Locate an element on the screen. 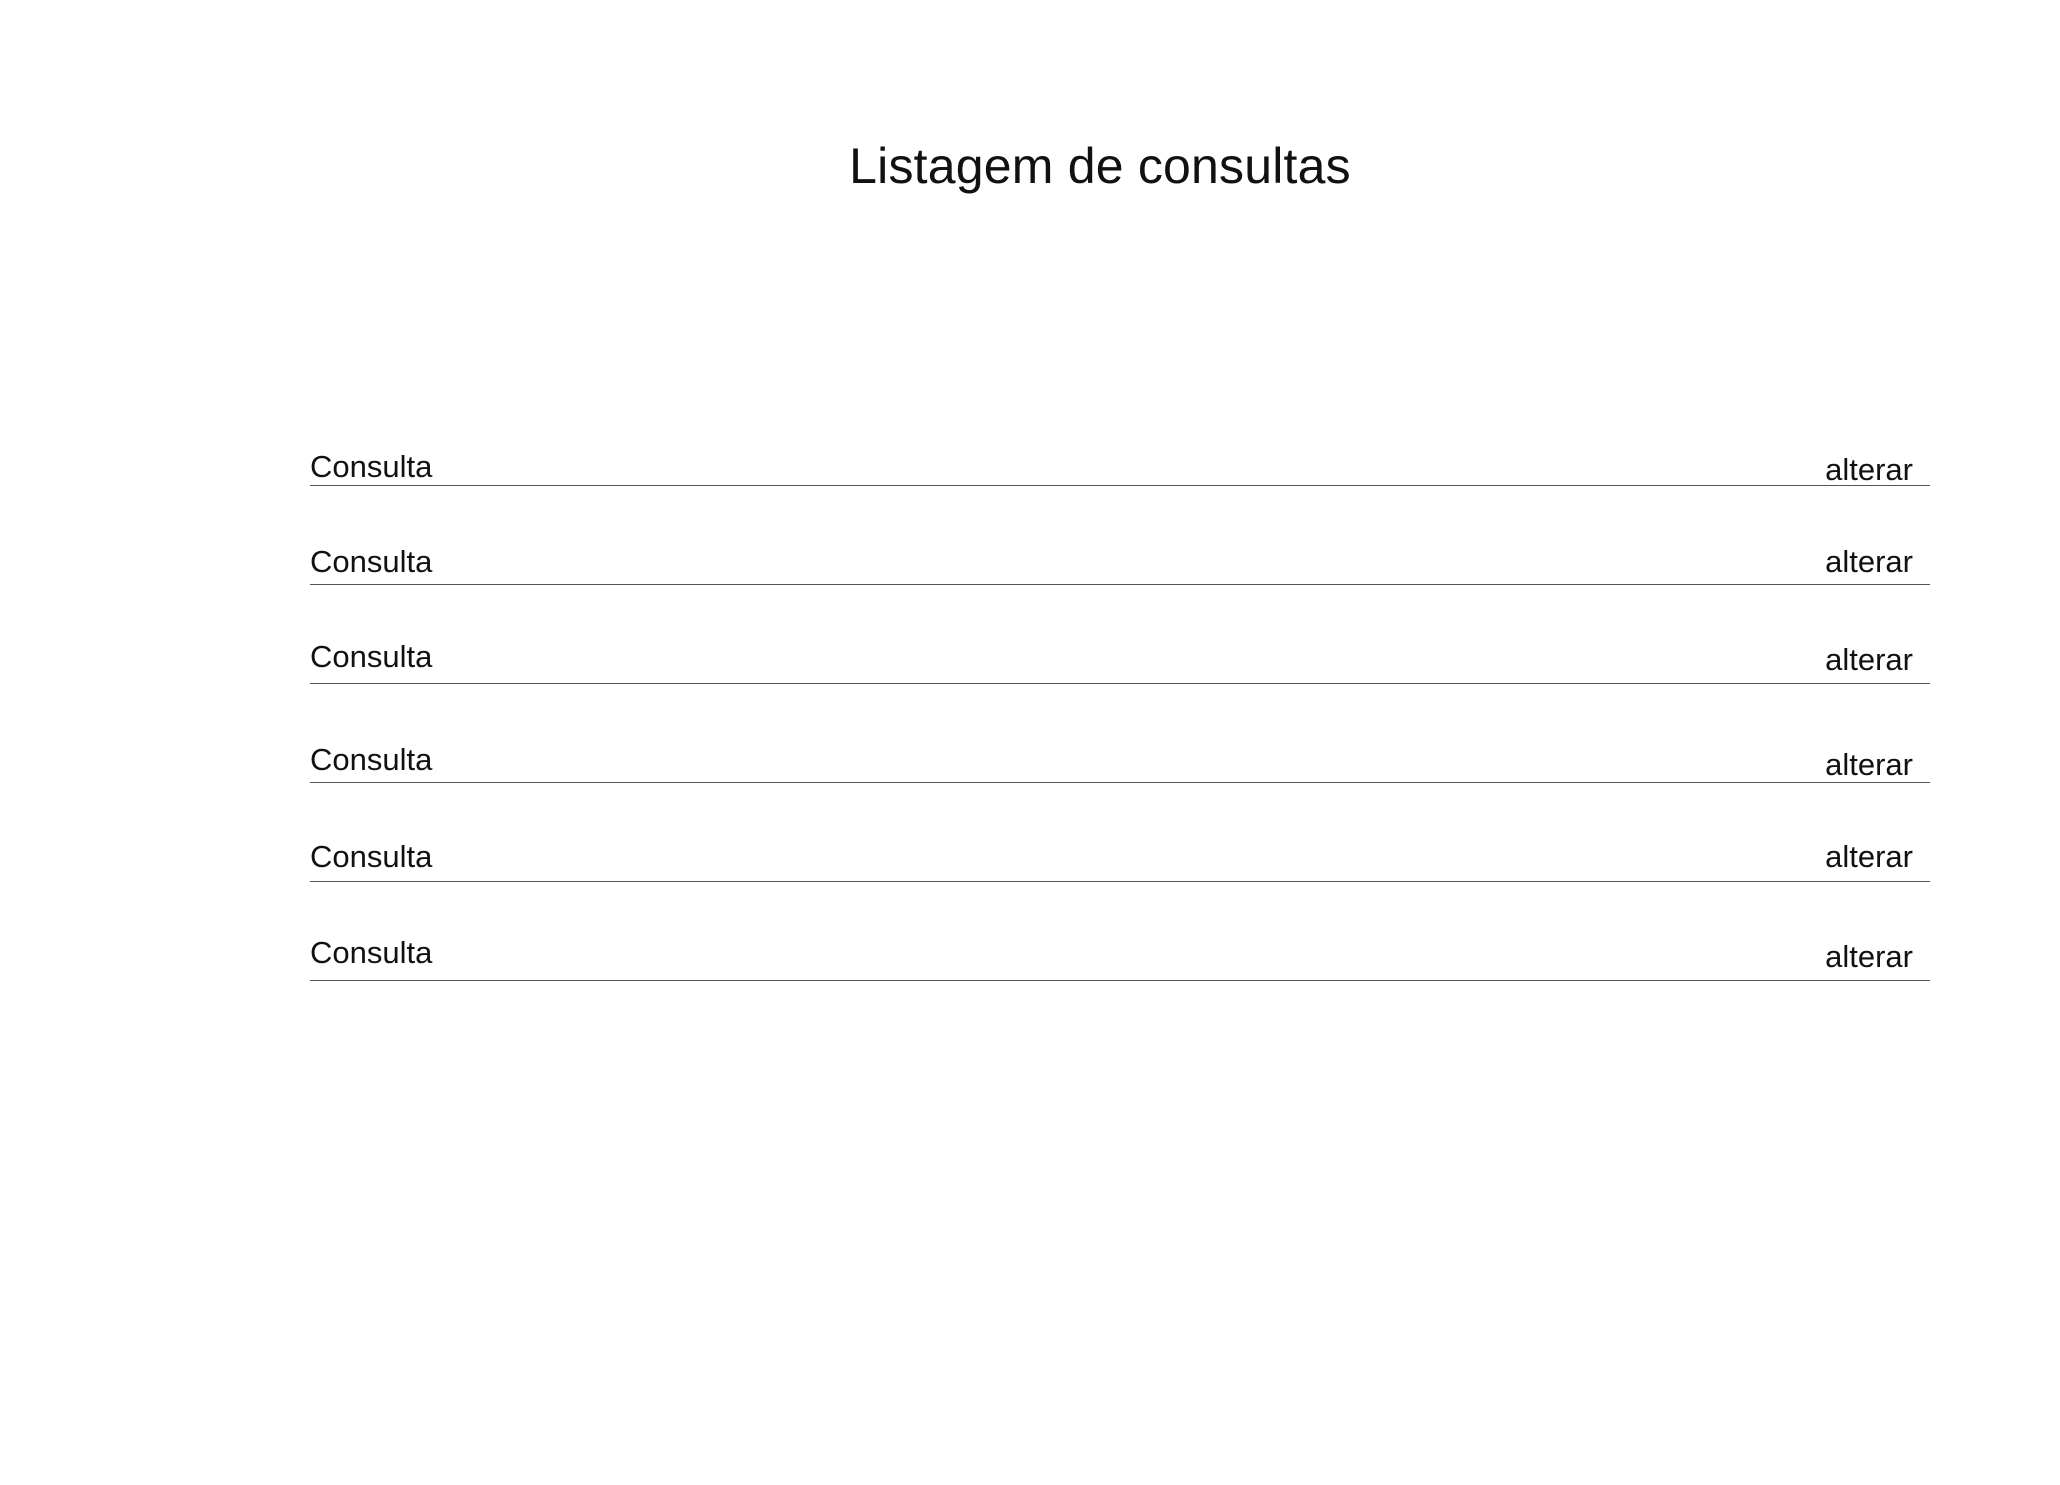 Image resolution: width=2060 pixels, height=1485 pixels. page-title: Listagem de consultas is located at coordinates (1100, 166).